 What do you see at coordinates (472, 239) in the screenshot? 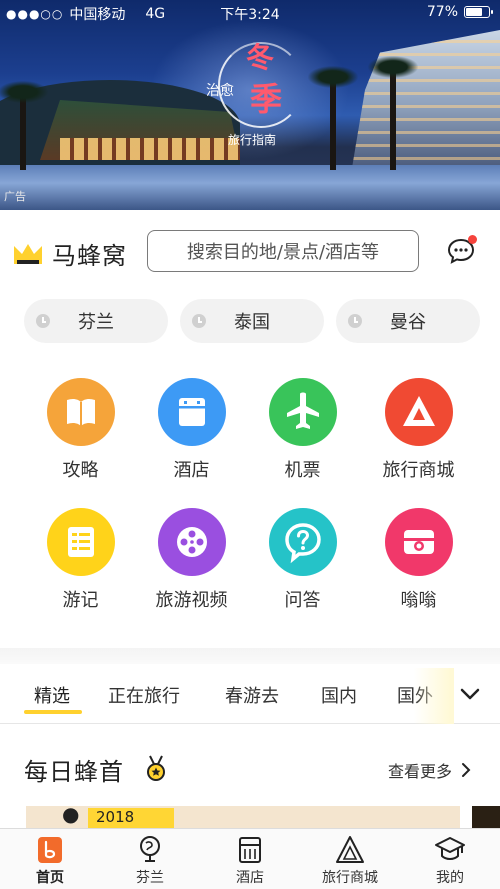
I see `notification-dot` at bounding box center [472, 239].